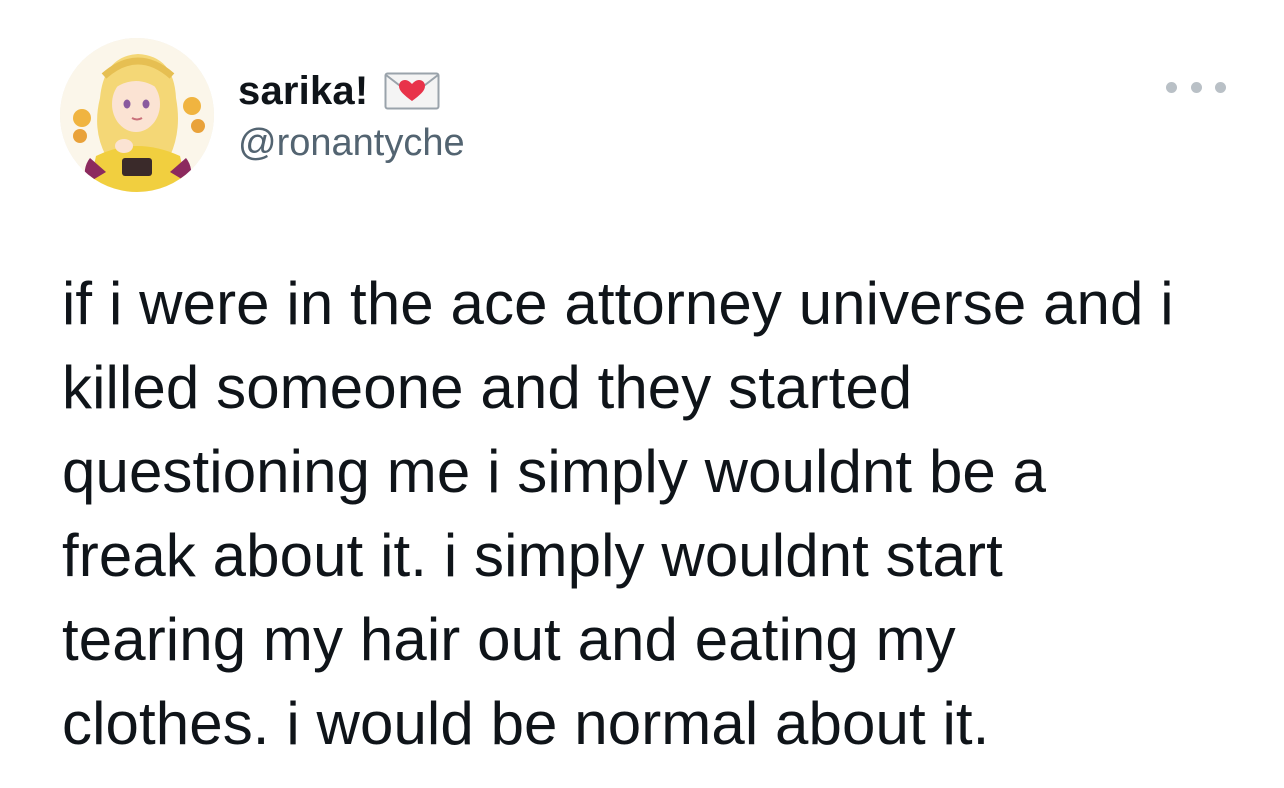 This screenshot has height=788, width=1284. What do you see at coordinates (412, 91) in the screenshot?
I see `love-letter-icon` at bounding box center [412, 91].